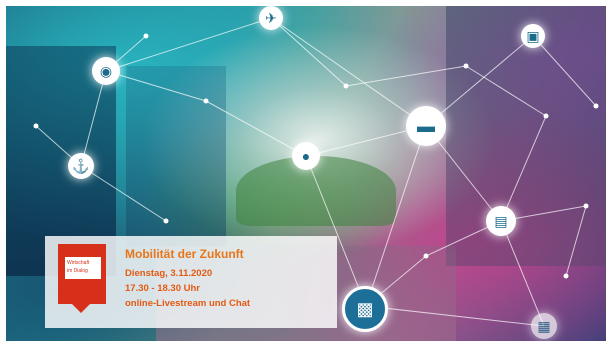 This screenshot has height=347, width=612. Describe the element at coordinates (188, 303) in the screenshot. I see `event-format: online-Livestream und Chat` at that location.